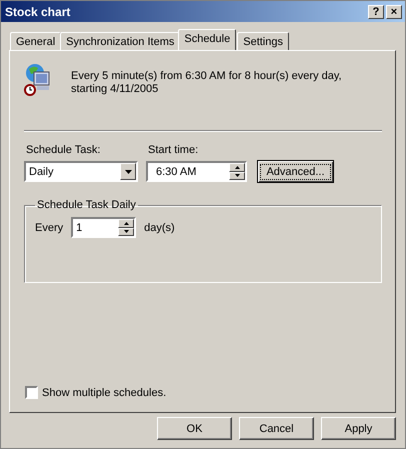 This screenshot has width=406, height=449. I want to click on close-button: ×, so click(394, 11).